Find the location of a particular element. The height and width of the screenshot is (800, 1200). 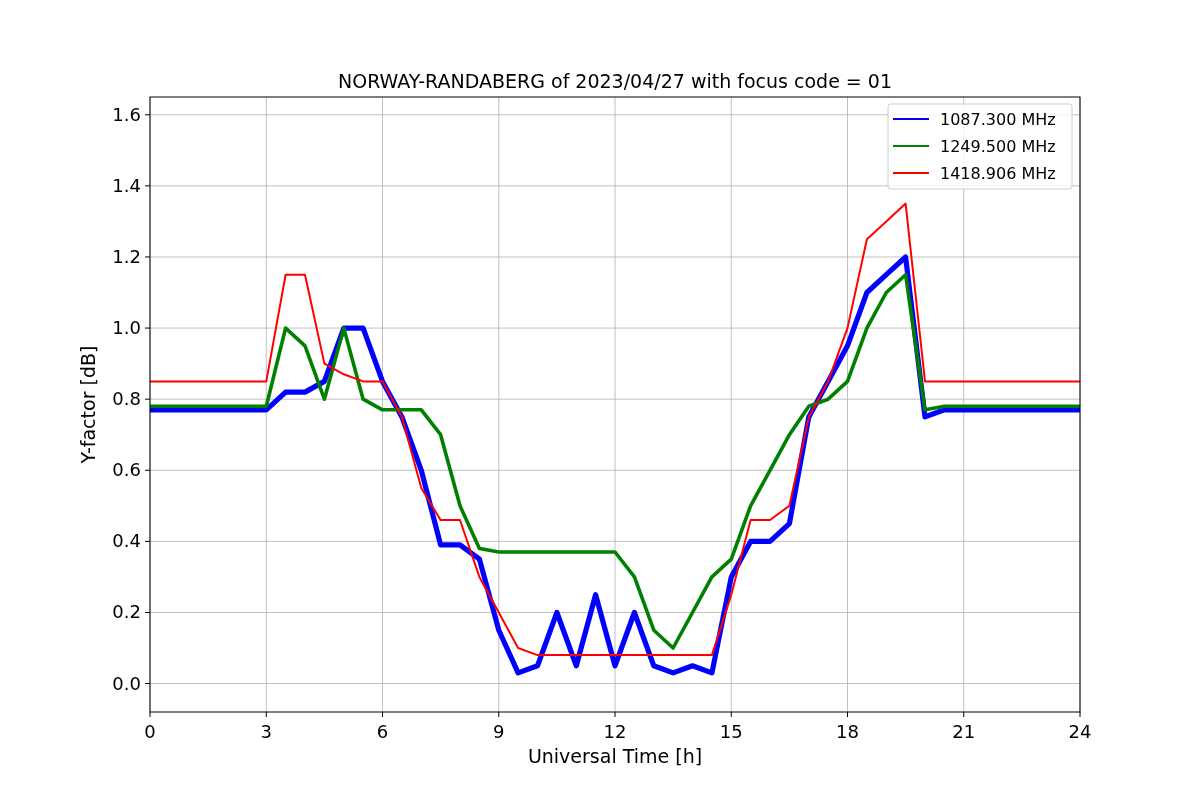

tick-label: 0.0 is located at coordinates (126, 683).